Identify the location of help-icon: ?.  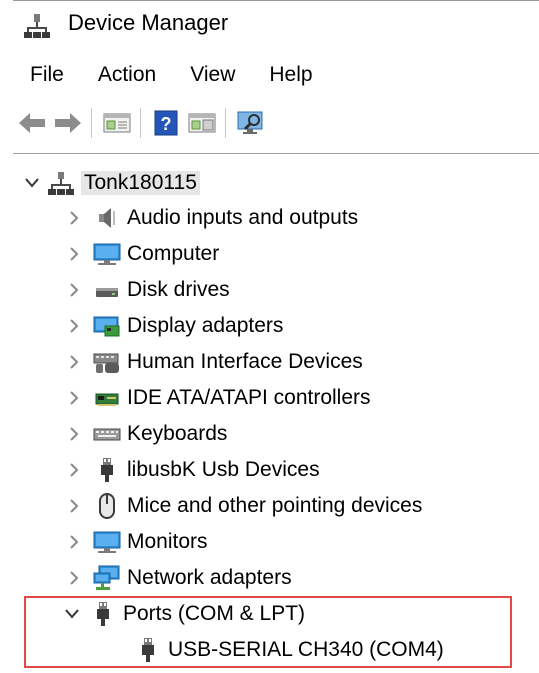
(166, 123).